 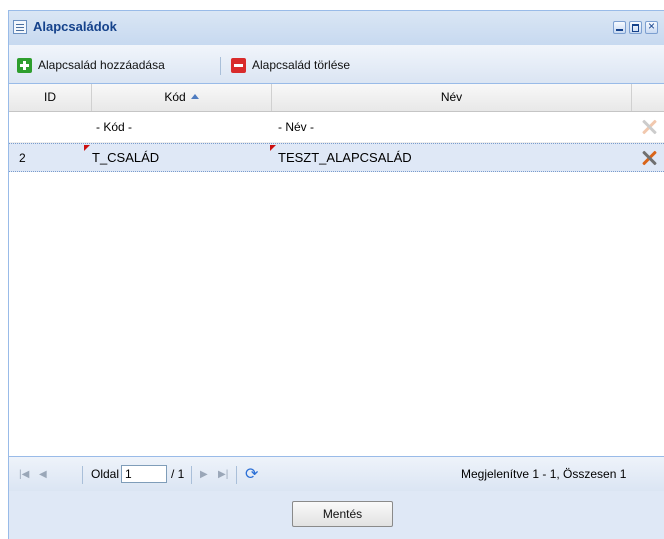 I want to click on delete-family-label: Alapcsalád törlése, so click(x=301, y=65).